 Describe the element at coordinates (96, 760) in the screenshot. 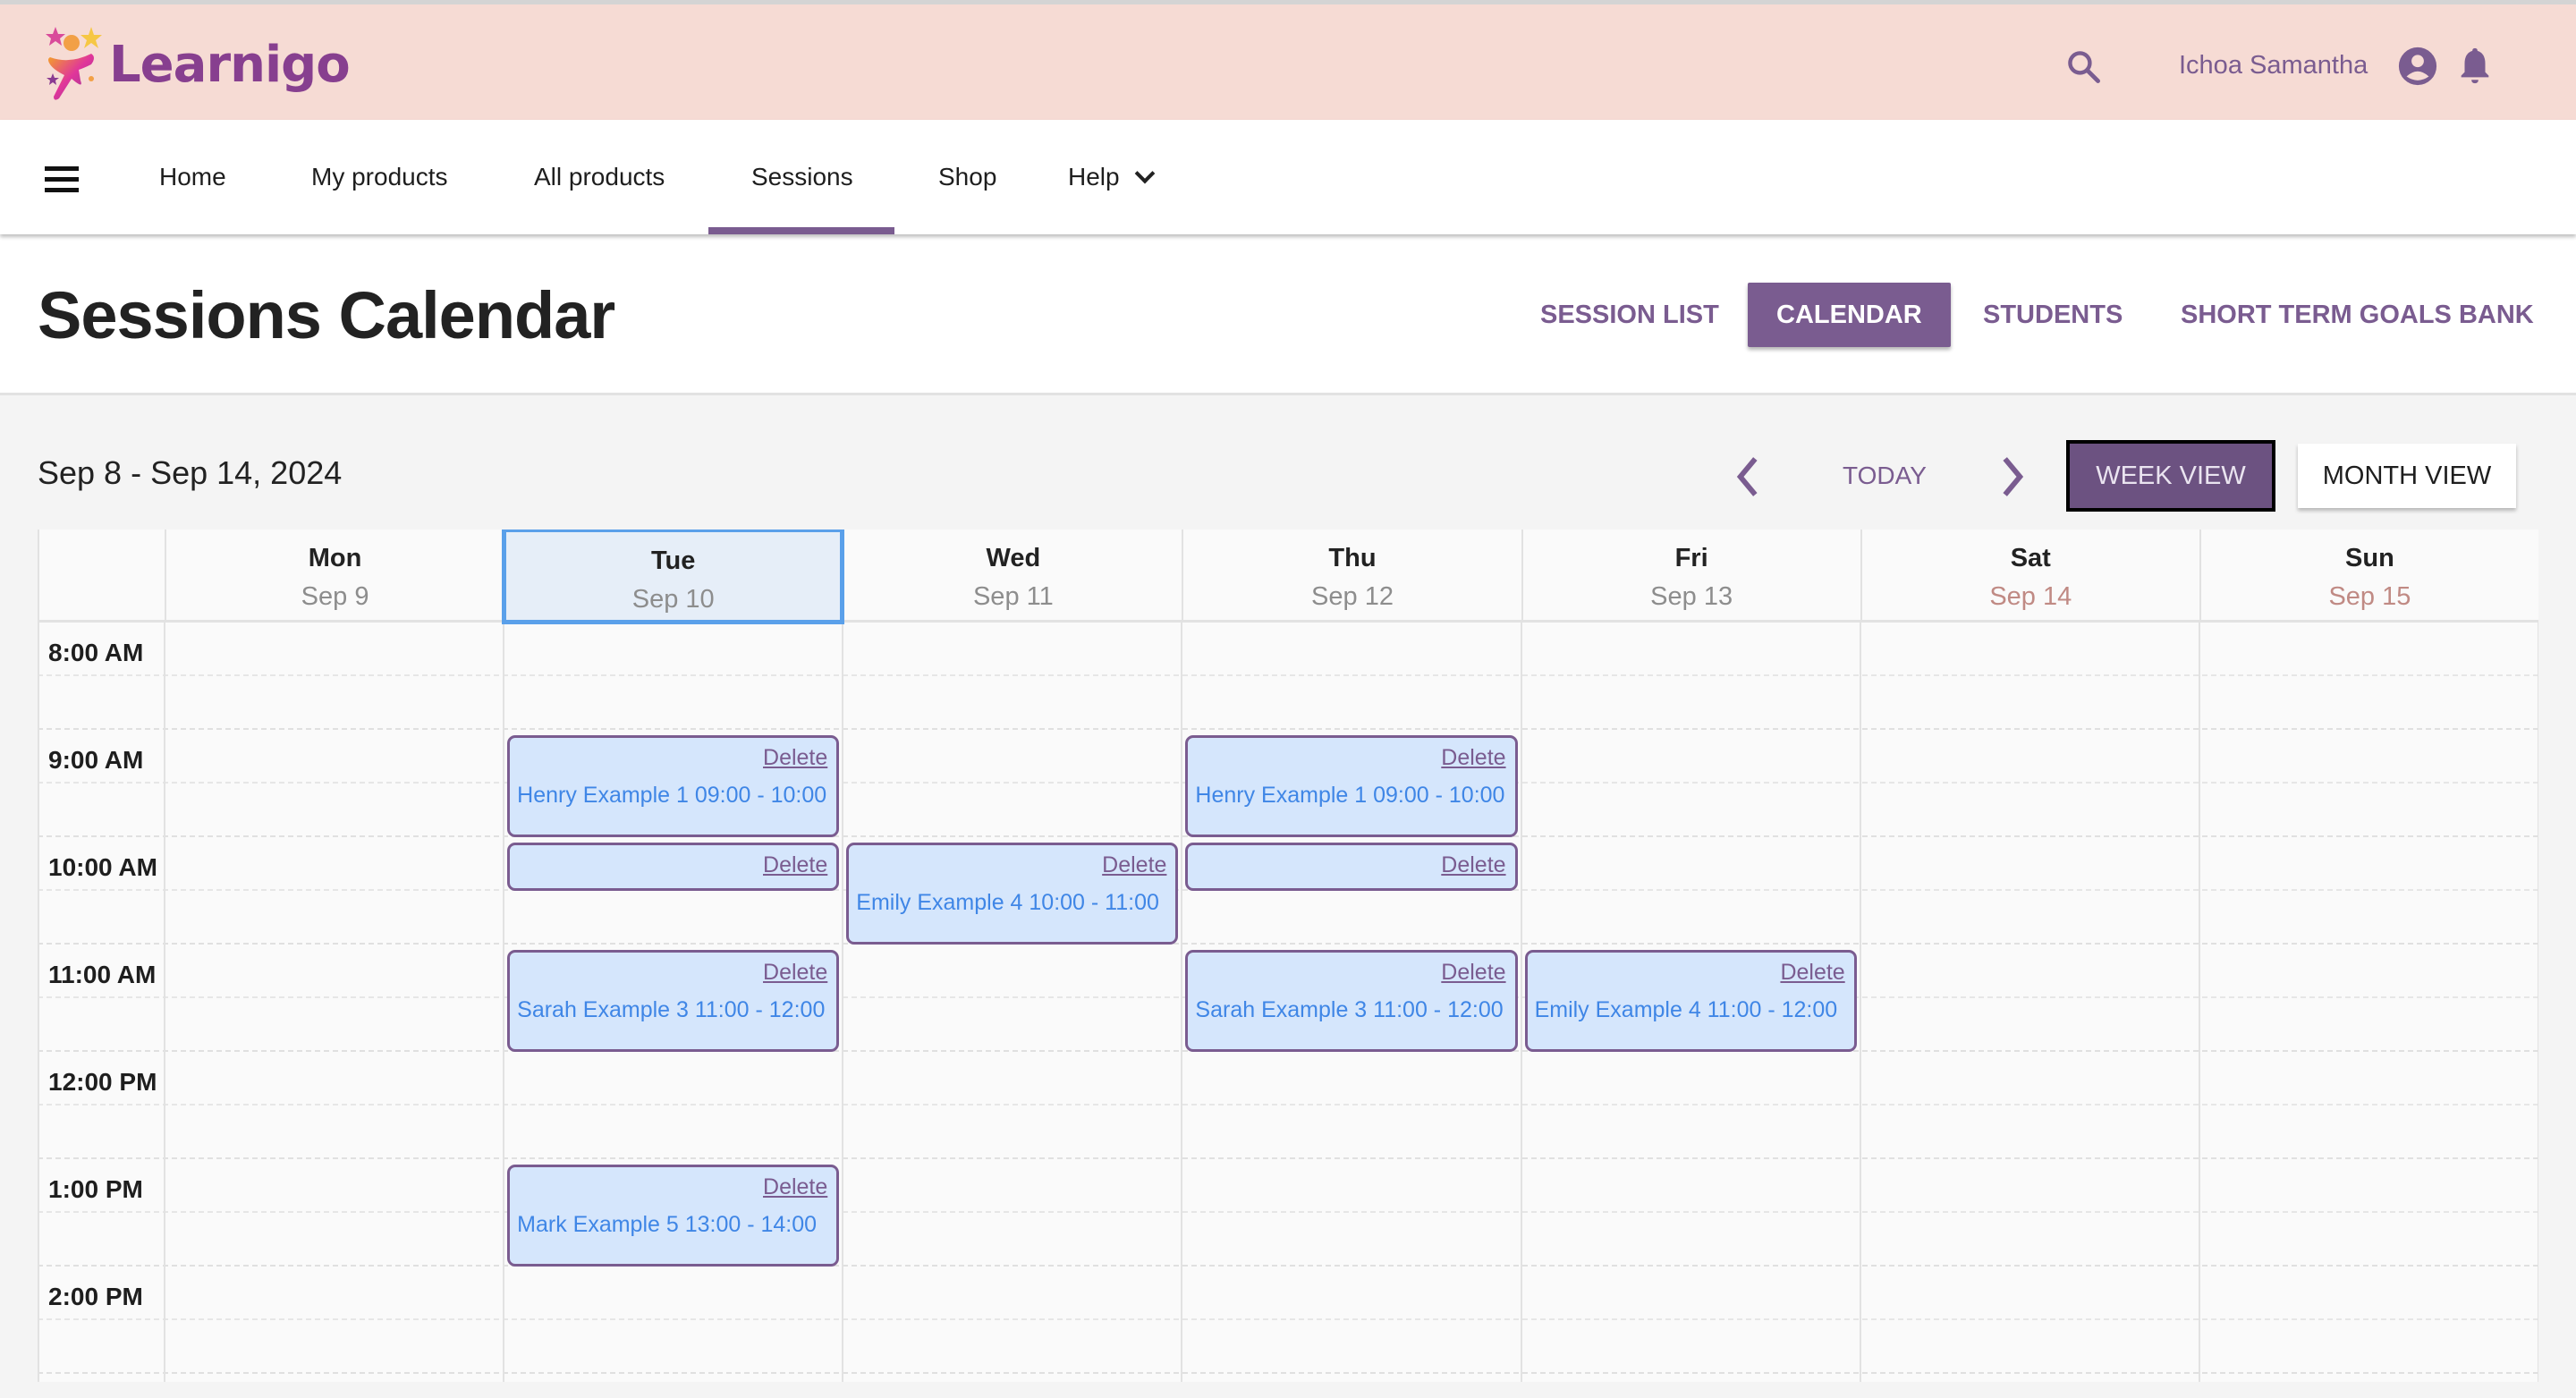

I see `time-label: 9:00 AM` at that location.